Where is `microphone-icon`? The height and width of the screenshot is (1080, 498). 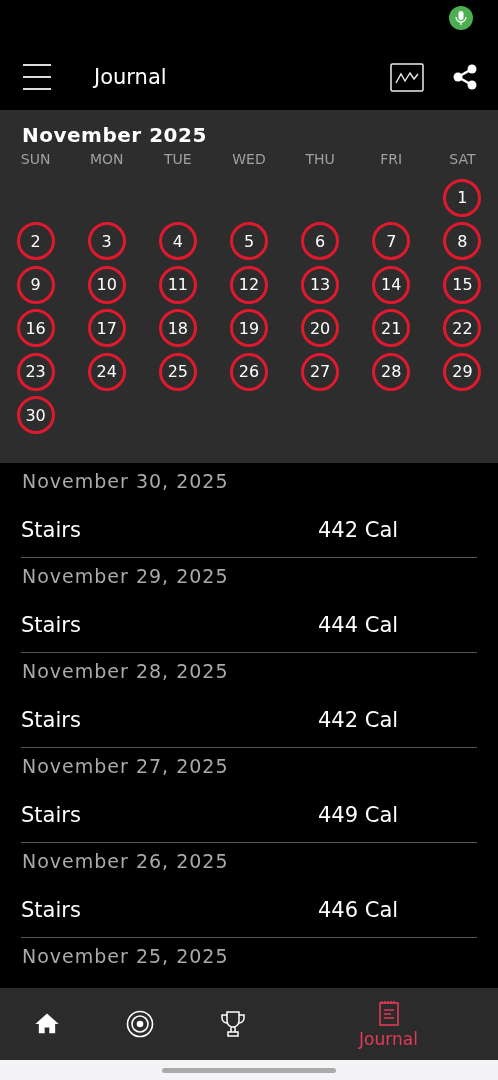
microphone-icon is located at coordinates (461, 18).